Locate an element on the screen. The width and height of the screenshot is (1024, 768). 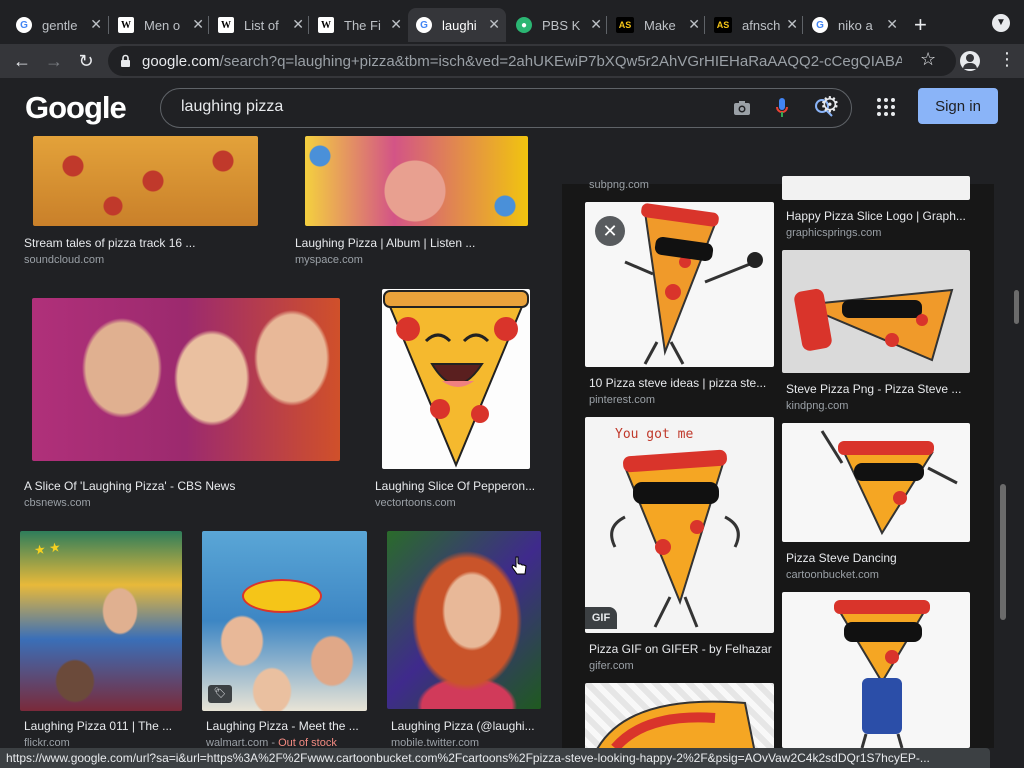
page-scrollbar-thumb is located at coordinates (1016, 307).